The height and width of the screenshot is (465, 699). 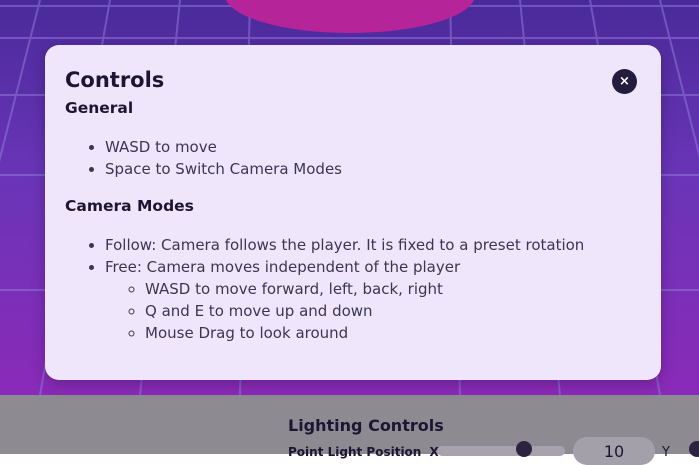 I want to click on list-item: WASD to move, so click(x=223, y=147).